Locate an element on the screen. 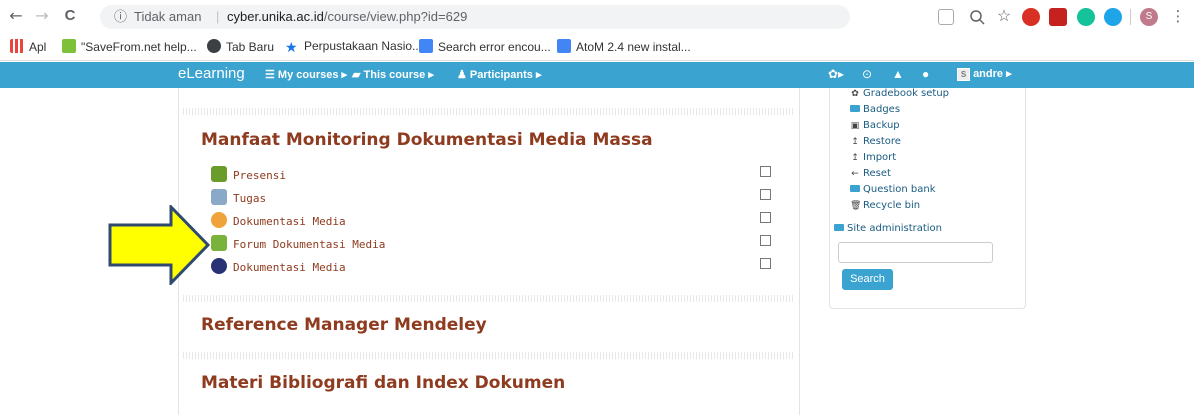 This screenshot has height=415, width=1194. admin-item-label: Import is located at coordinates (880, 157).